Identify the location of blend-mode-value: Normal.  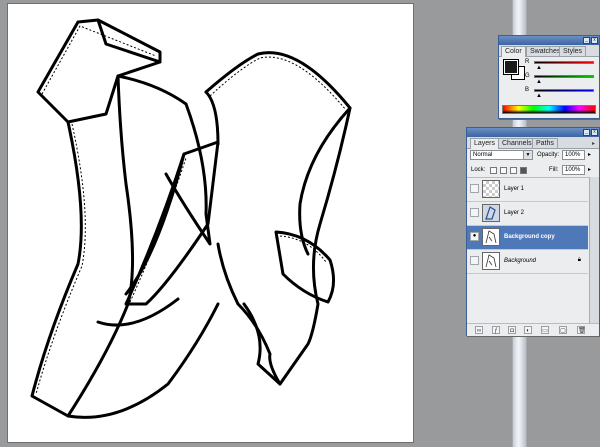
(483, 155).